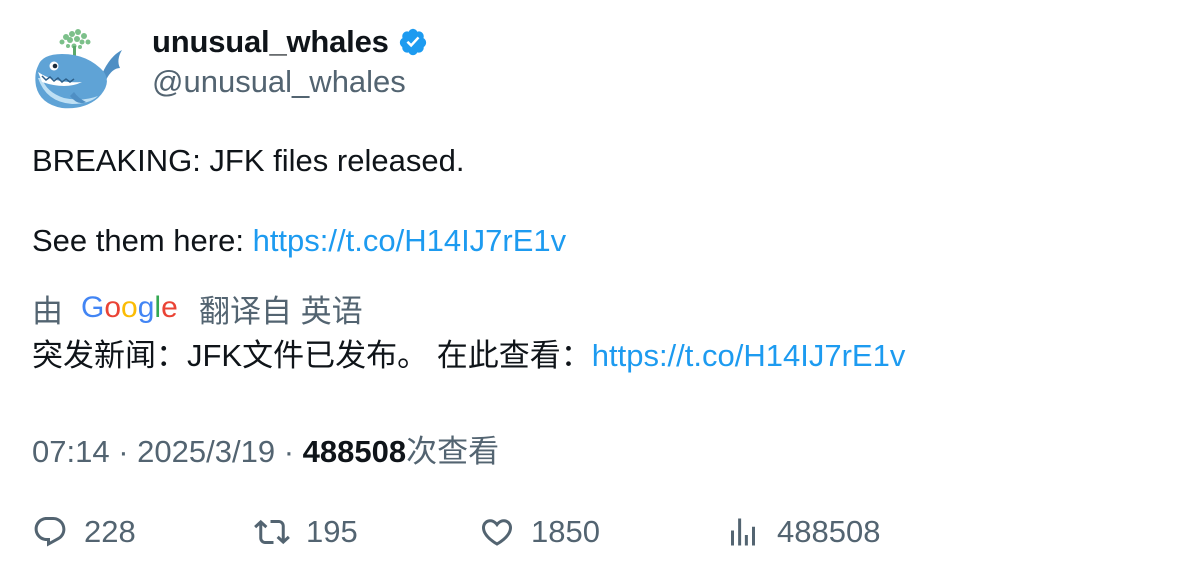 The height and width of the screenshot is (578, 1196). I want to click on views-button: 488508, so click(802, 532).